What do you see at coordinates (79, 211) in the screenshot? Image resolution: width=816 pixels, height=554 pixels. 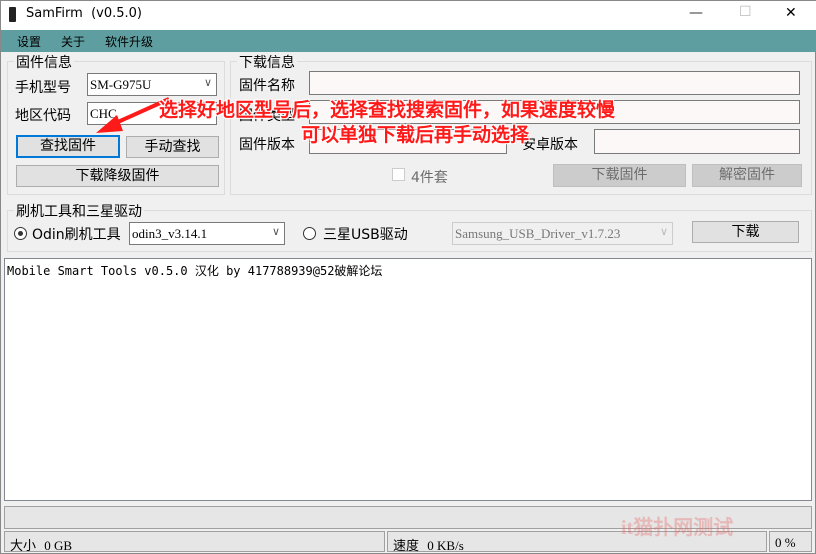 I see `group-title: 刷机工具和三星驱动` at bounding box center [79, 211].